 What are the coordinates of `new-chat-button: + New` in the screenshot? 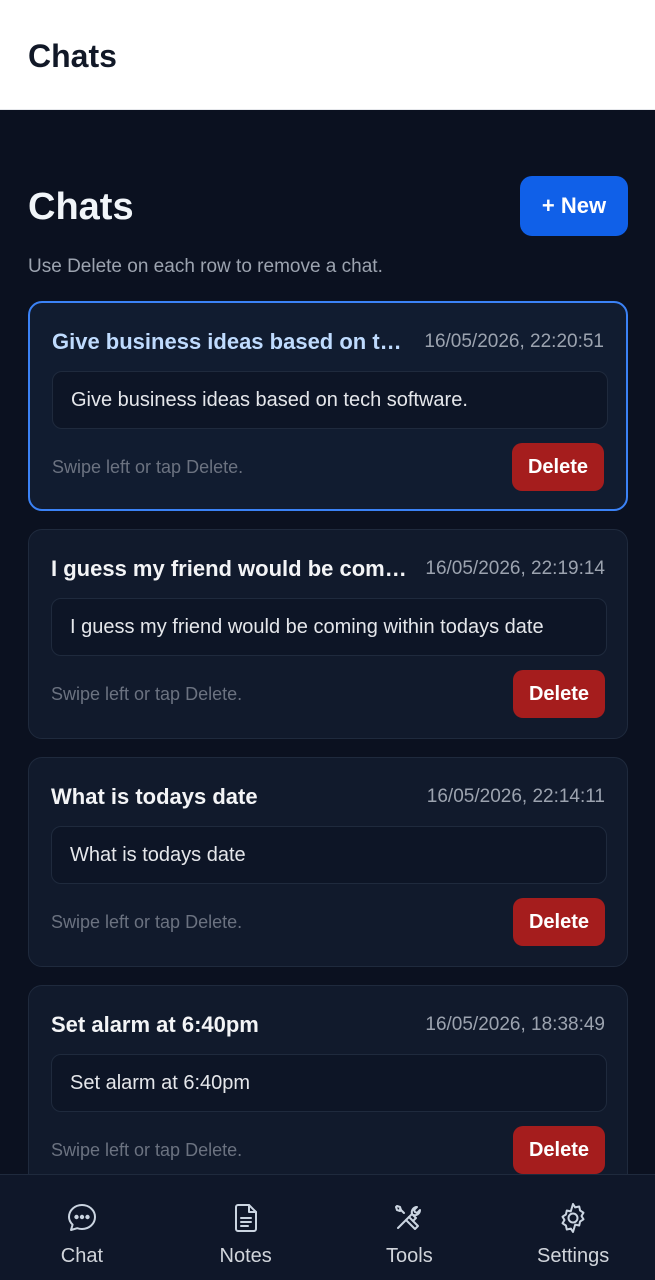 It's located at (574, 206).